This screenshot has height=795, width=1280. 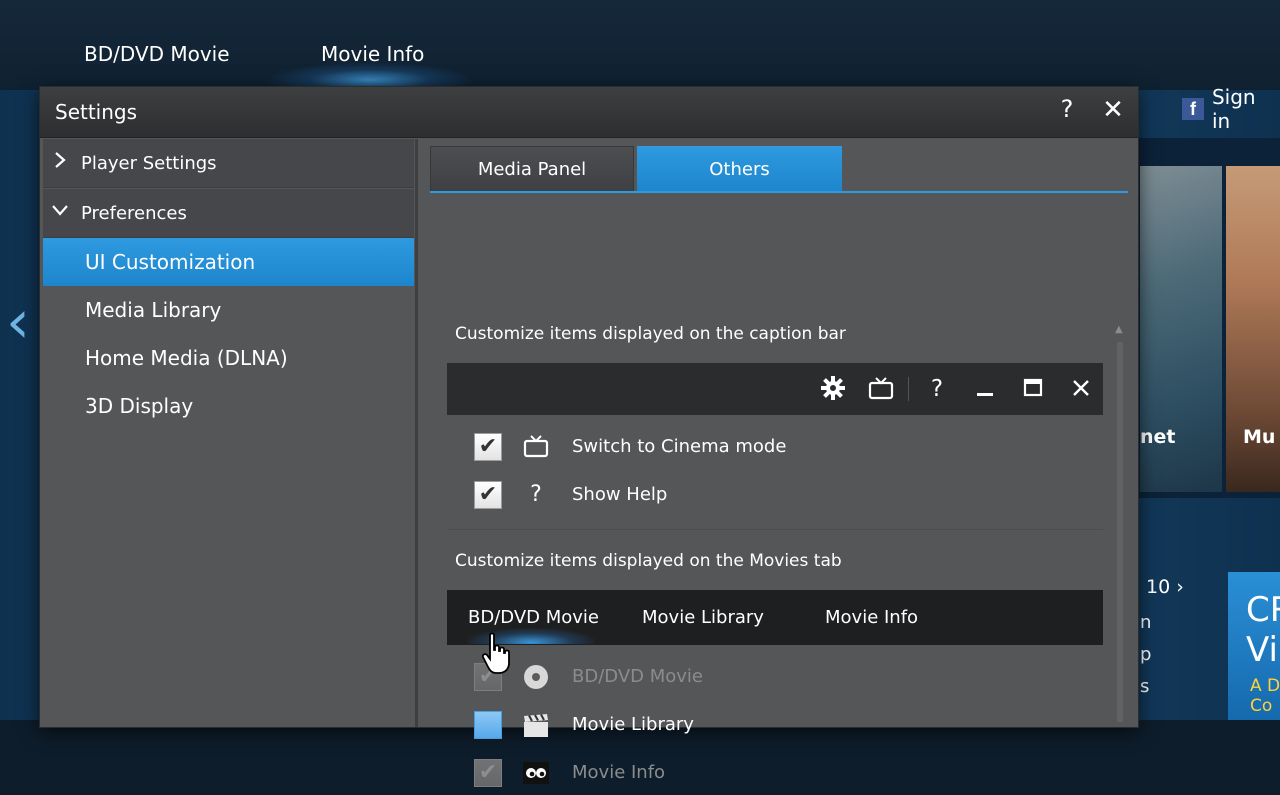 What do you see at coordinates (60, 162) in the screenshot?
I see `chevron-right-icon` at bounding box center [60, 162].